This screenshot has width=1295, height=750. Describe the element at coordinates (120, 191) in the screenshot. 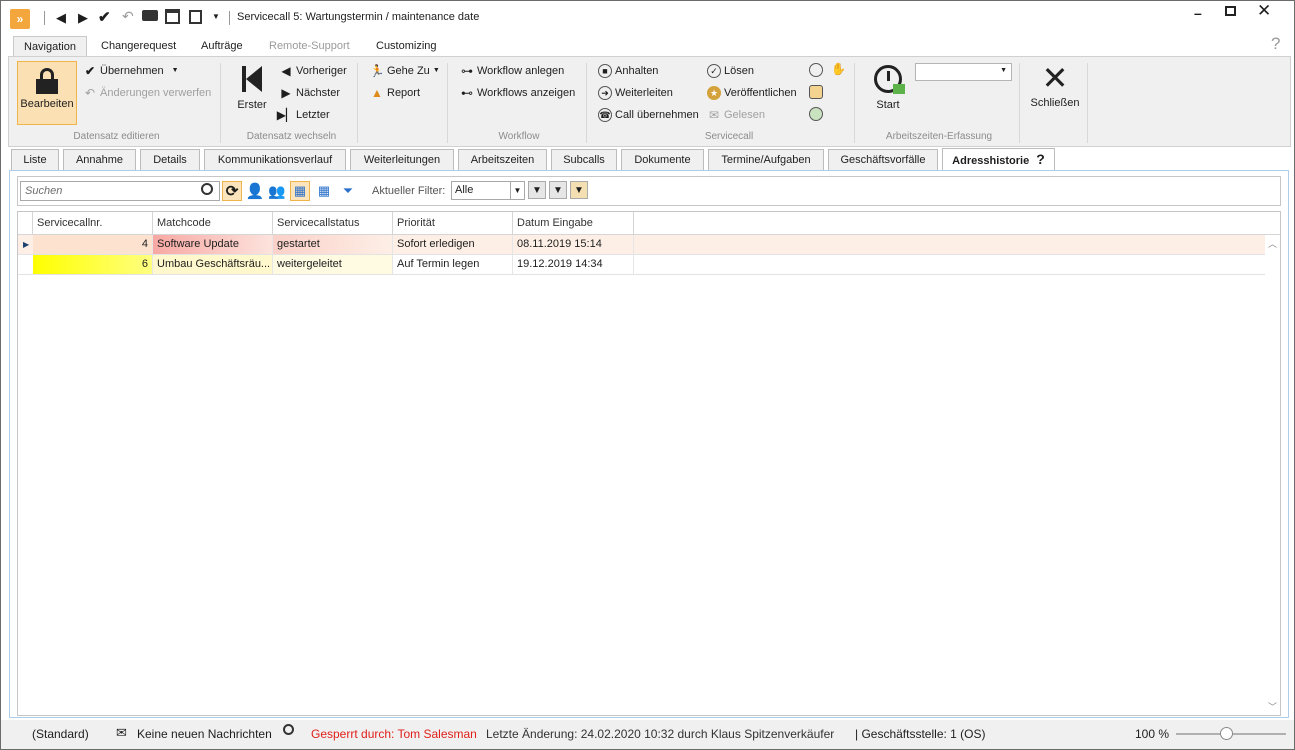

I see `search-input: Suchen` at that location.